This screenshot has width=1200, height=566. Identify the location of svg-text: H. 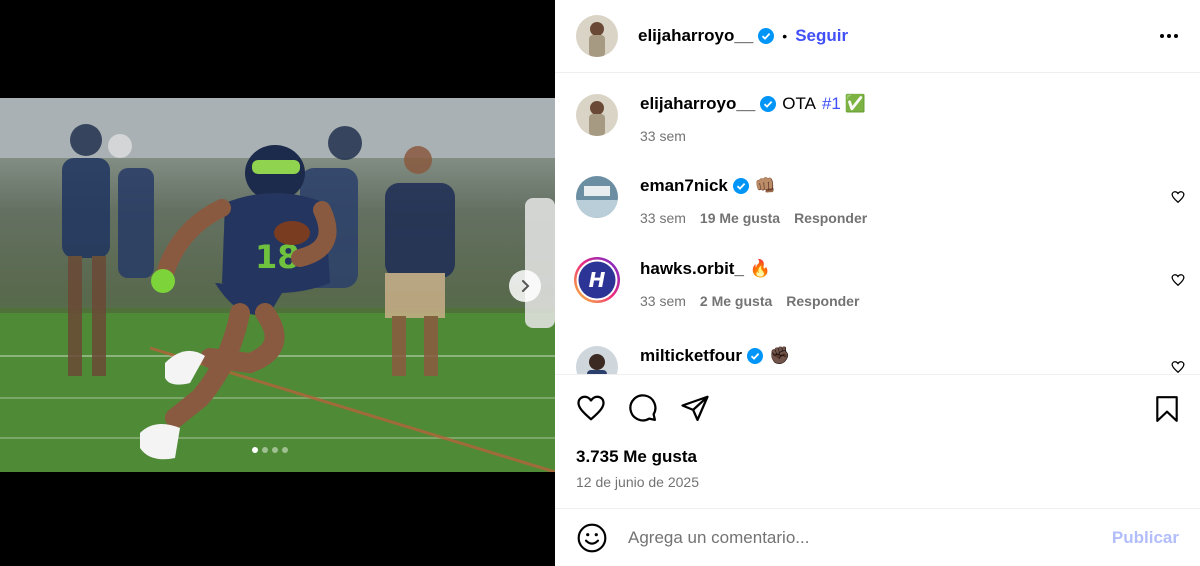
(597, 280).